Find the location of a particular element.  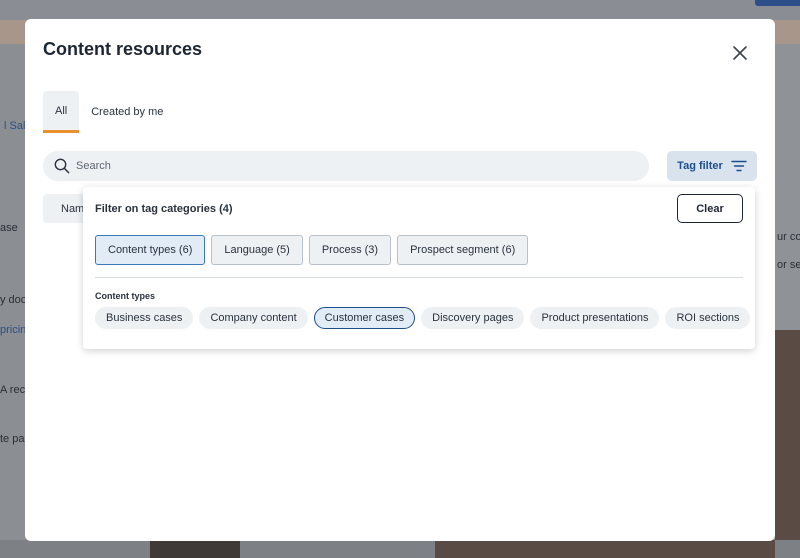

tag-chip-roi-sections: ROI sections is located at coordinates (708, 318).